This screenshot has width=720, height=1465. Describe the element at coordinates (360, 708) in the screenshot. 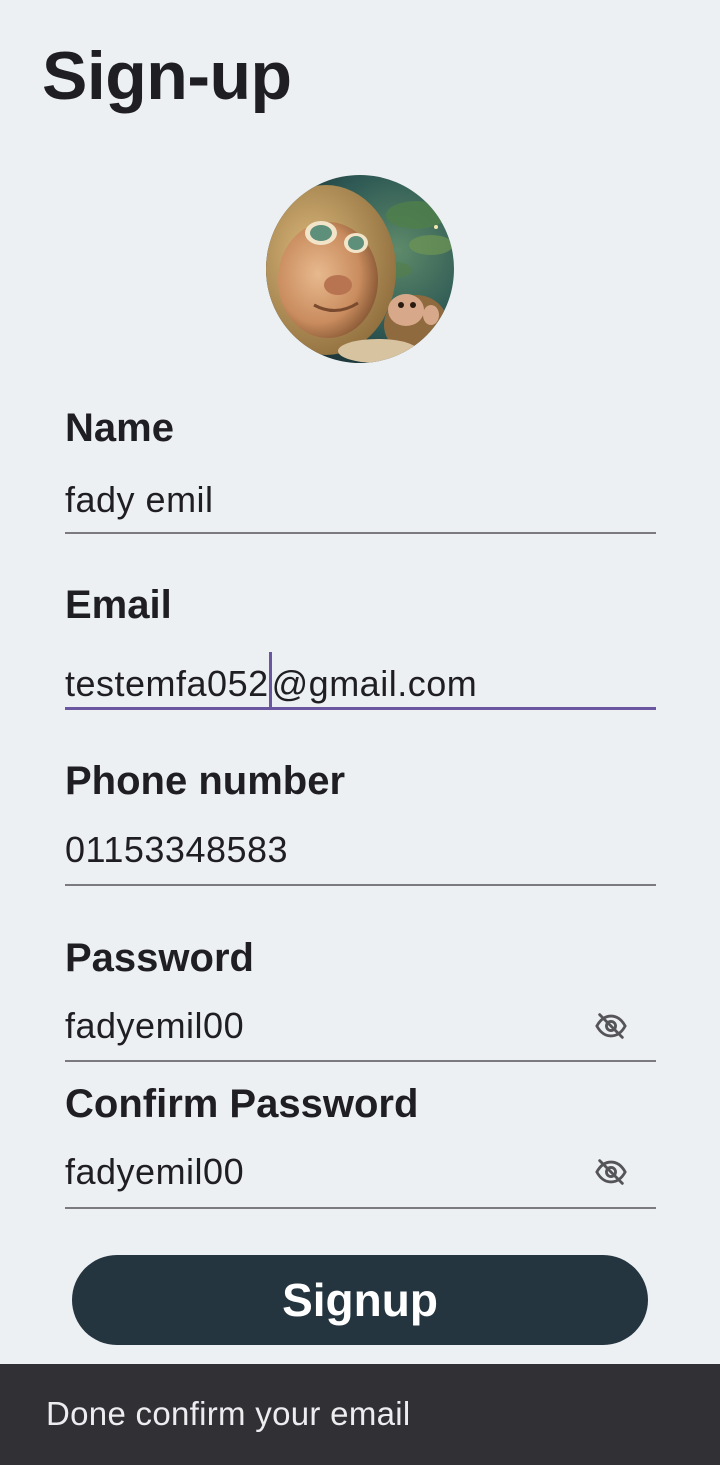

I see `email-underline-focused` at that location.